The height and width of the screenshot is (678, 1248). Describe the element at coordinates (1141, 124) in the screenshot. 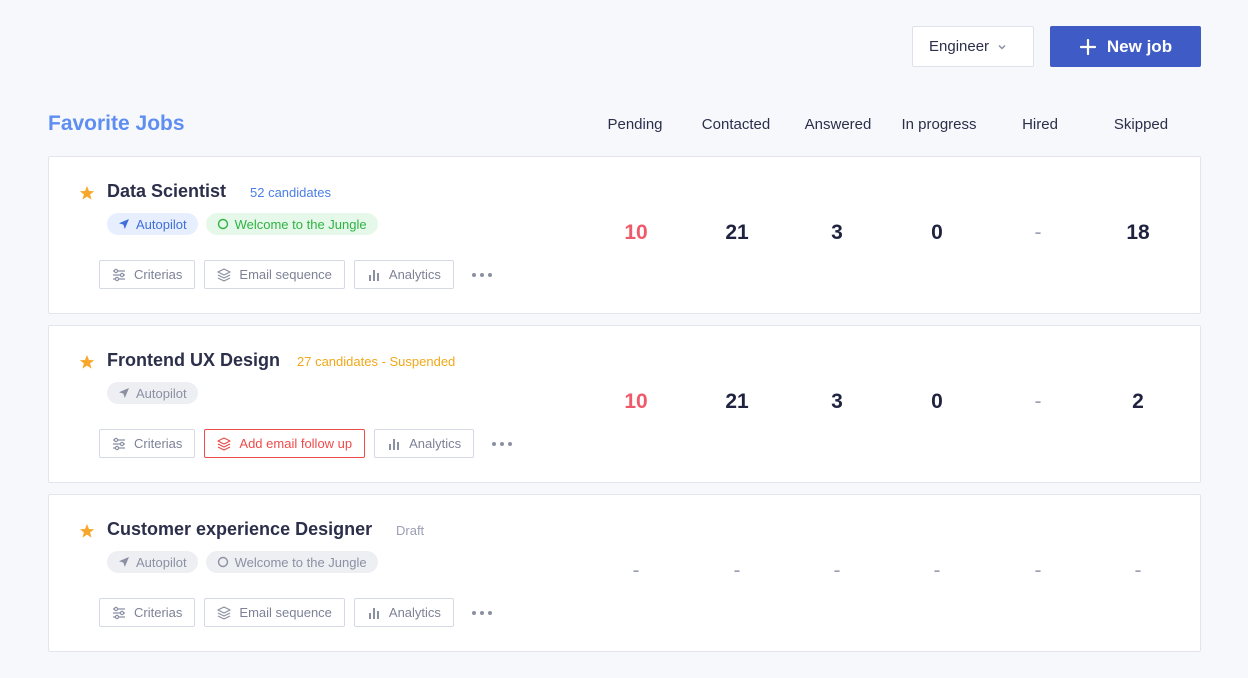

I see `column-header-skipped: Skipped` at that location.